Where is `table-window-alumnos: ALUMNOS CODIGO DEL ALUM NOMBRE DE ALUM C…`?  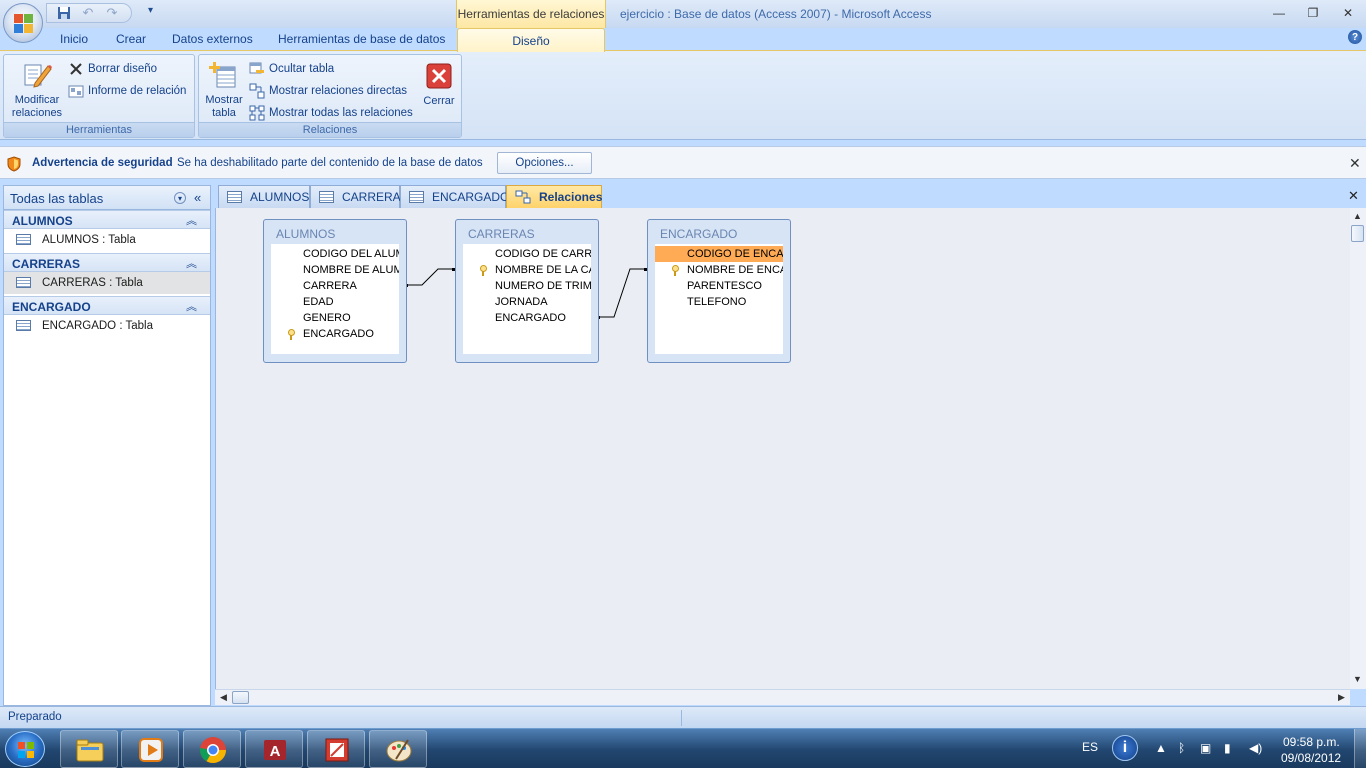
table-window-alumnos: ALUMNOS CODIGO DEL ALUM NOMBRE DE ALUM C… is located at coordinates (335, 291).